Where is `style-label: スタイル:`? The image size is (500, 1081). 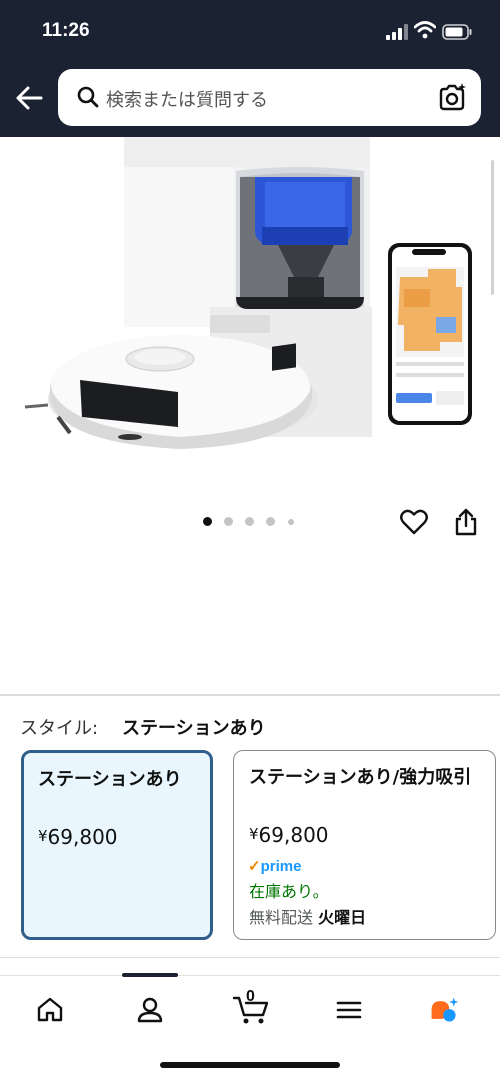
style-label: スタイル: is located at coordinates (59, 728).